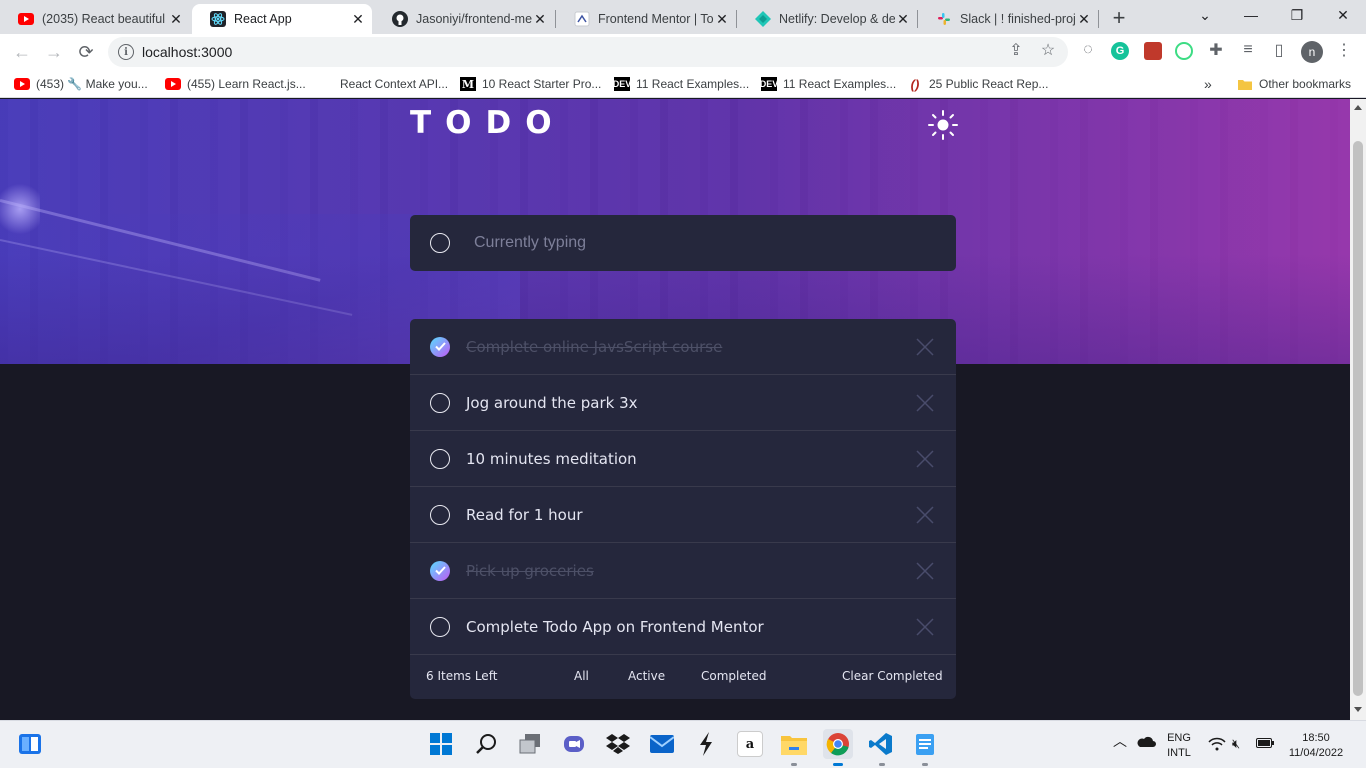 The image size is (1366, 768). What do you see at coordinates (582, 19) in the screenshot?
I see `frontend-mentor-icon` at bounding box center [582, 19].